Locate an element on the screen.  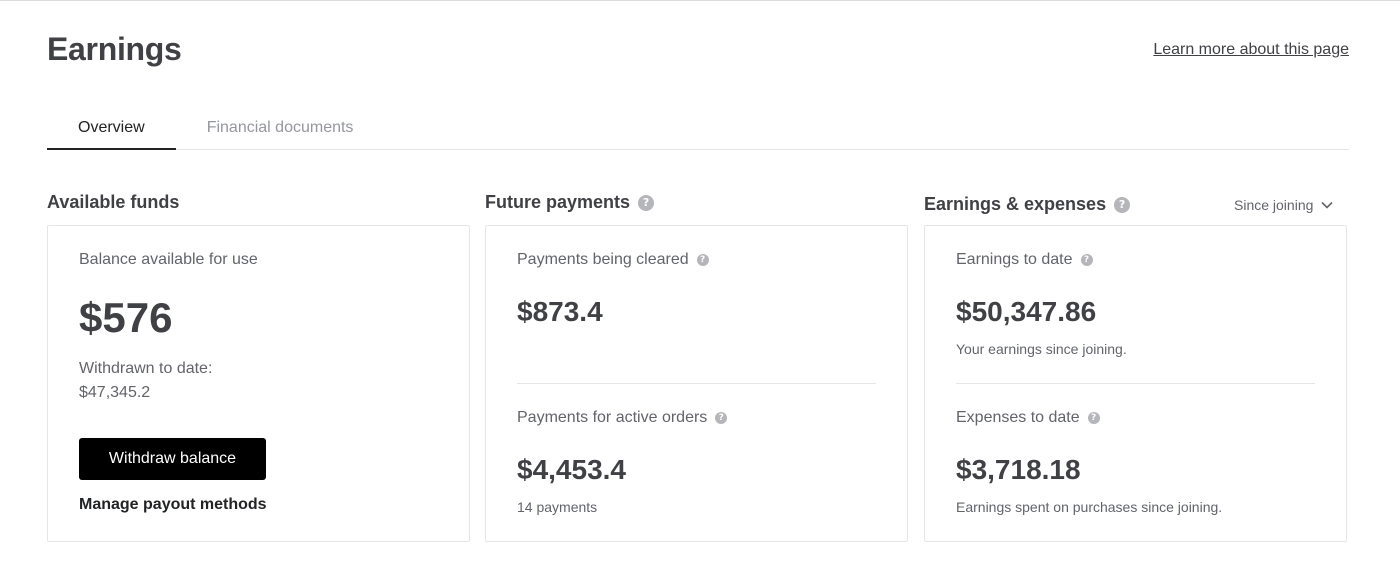
withdrawn-label: Withdrawn to date: is located at coordinates (146, 368).